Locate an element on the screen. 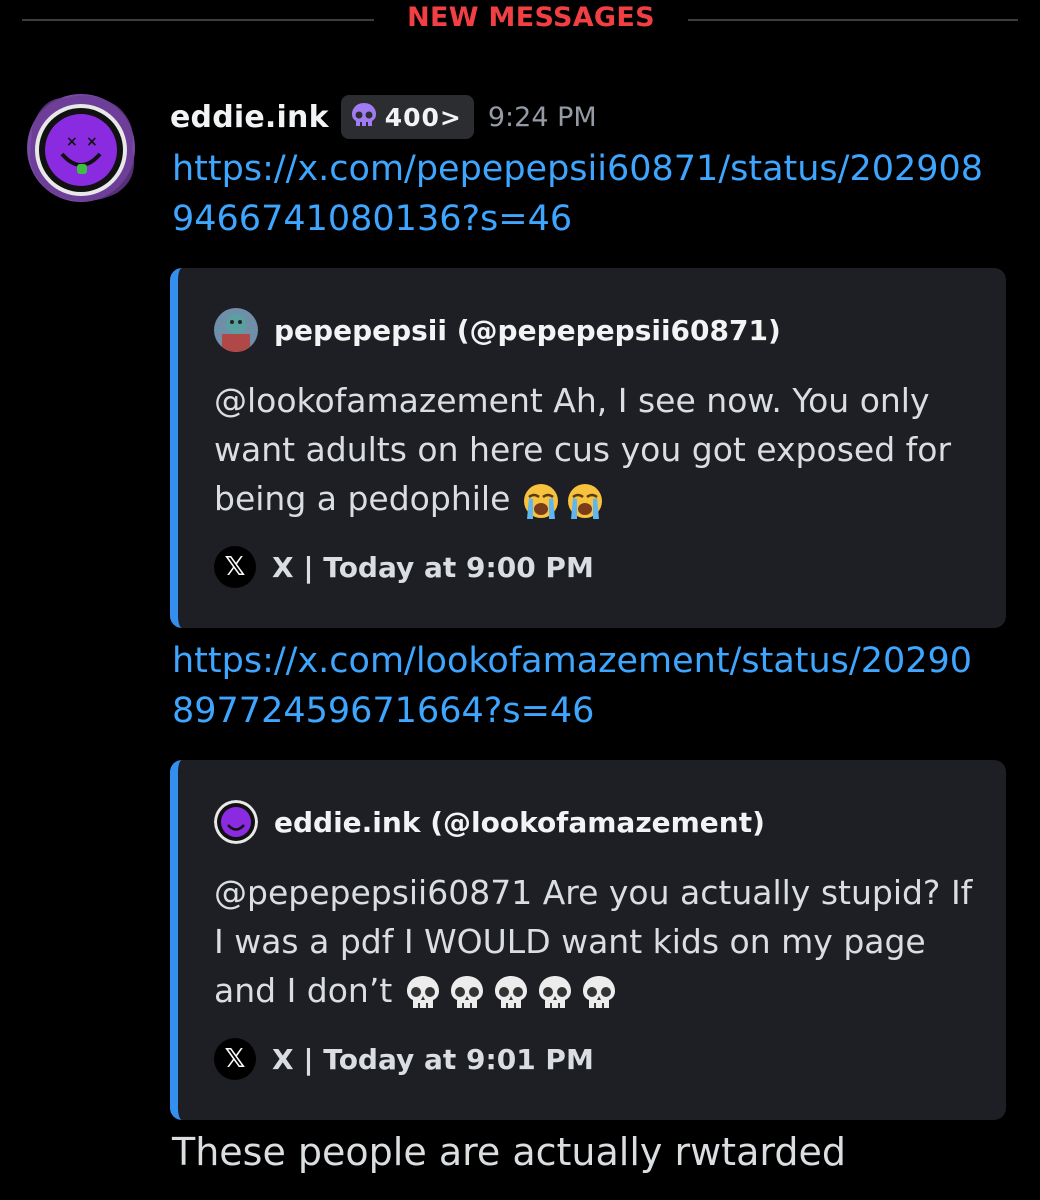 This screenshot has height=1200, width=1040. message-timestamp: 9:24 PM is located at coordinates (542, 117).